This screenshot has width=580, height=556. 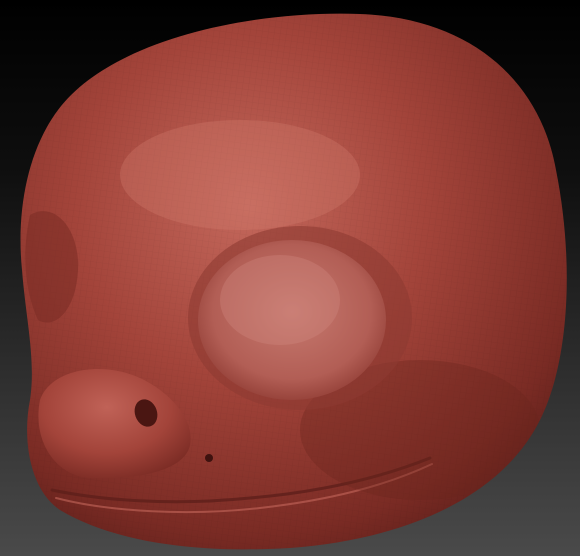 I want to click on eye-socket-inner-highlight, so click(x=280, y=300).